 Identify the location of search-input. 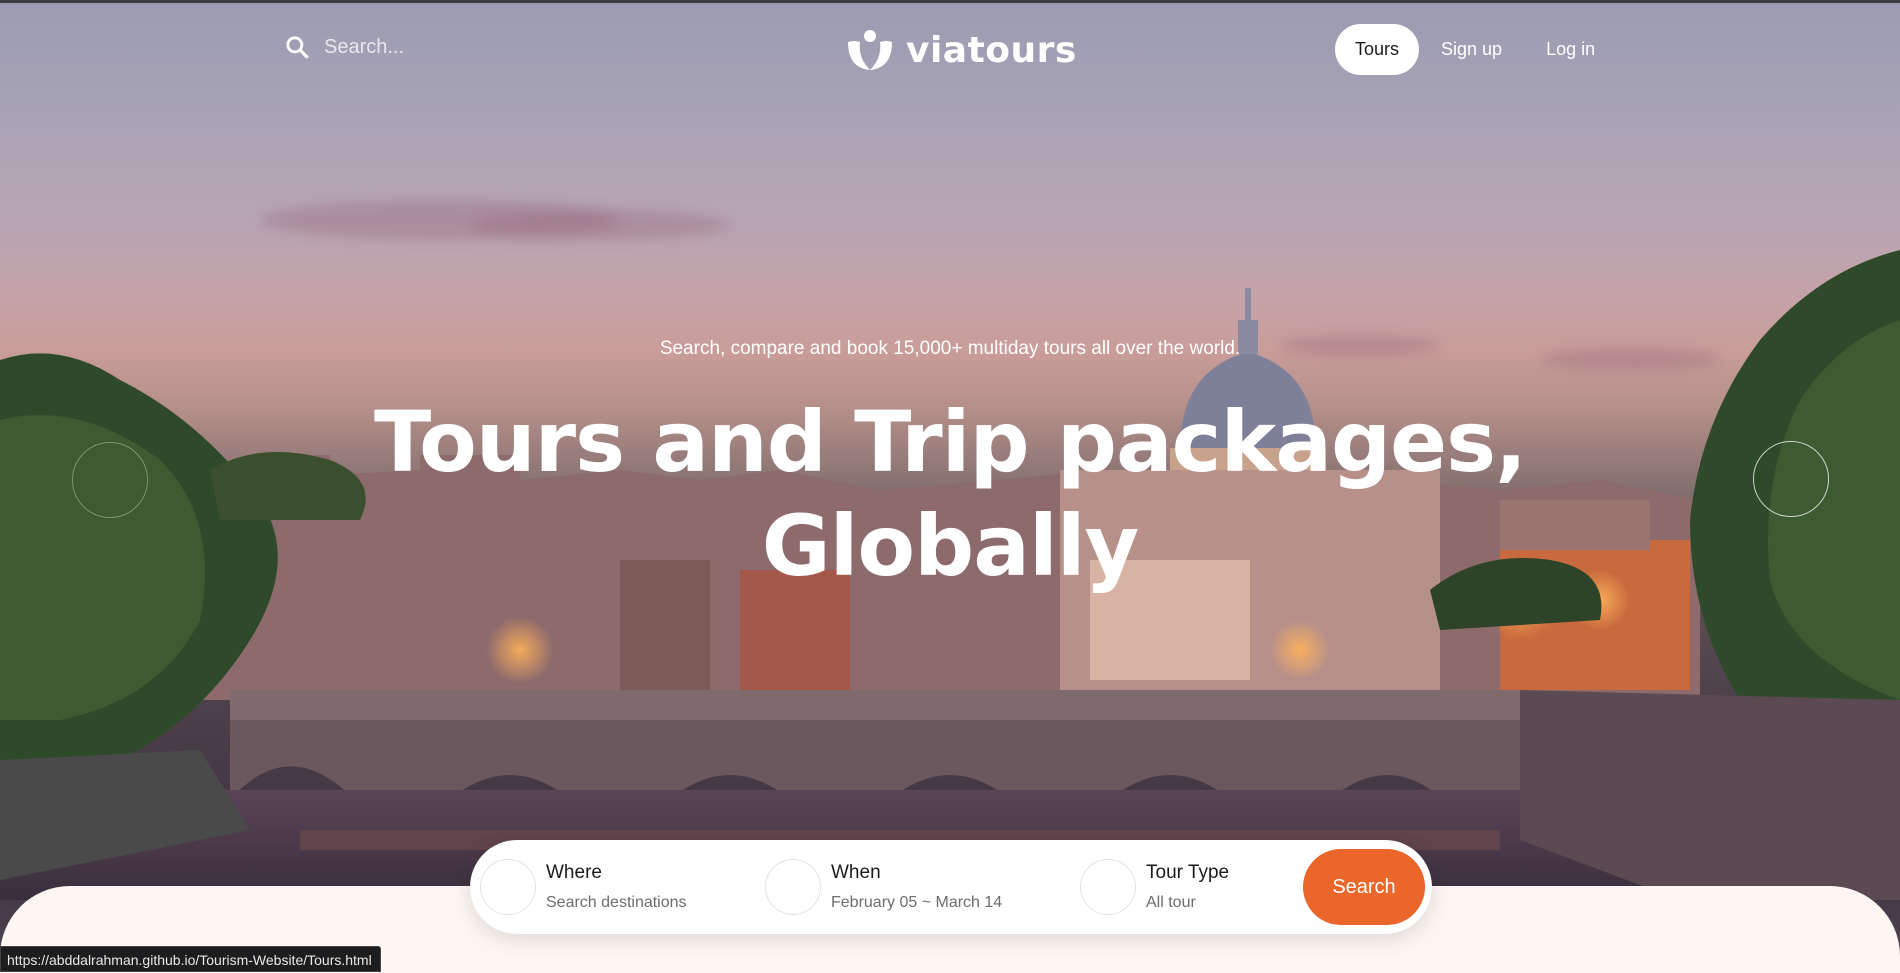
(424, 47).